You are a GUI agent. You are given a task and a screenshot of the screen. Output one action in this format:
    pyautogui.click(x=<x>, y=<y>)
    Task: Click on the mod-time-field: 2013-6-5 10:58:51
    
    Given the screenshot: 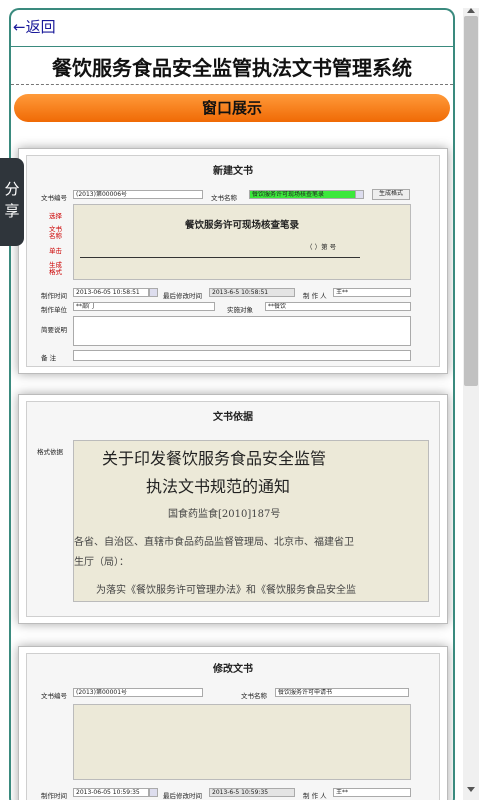 What is the action you would take?
    pyautogui.click(x=252, y=292)
    